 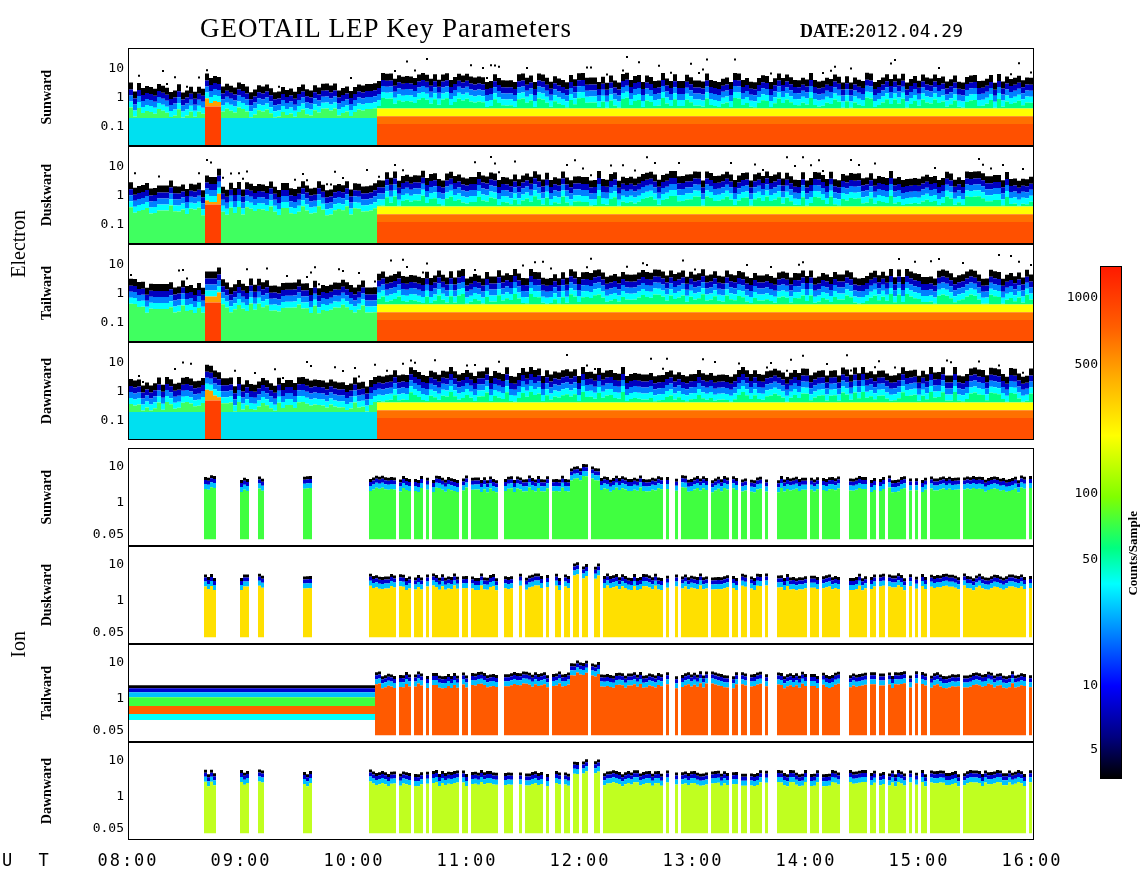 I want to click on axis-tick-label: 10:00, so click(x=354, y=860).